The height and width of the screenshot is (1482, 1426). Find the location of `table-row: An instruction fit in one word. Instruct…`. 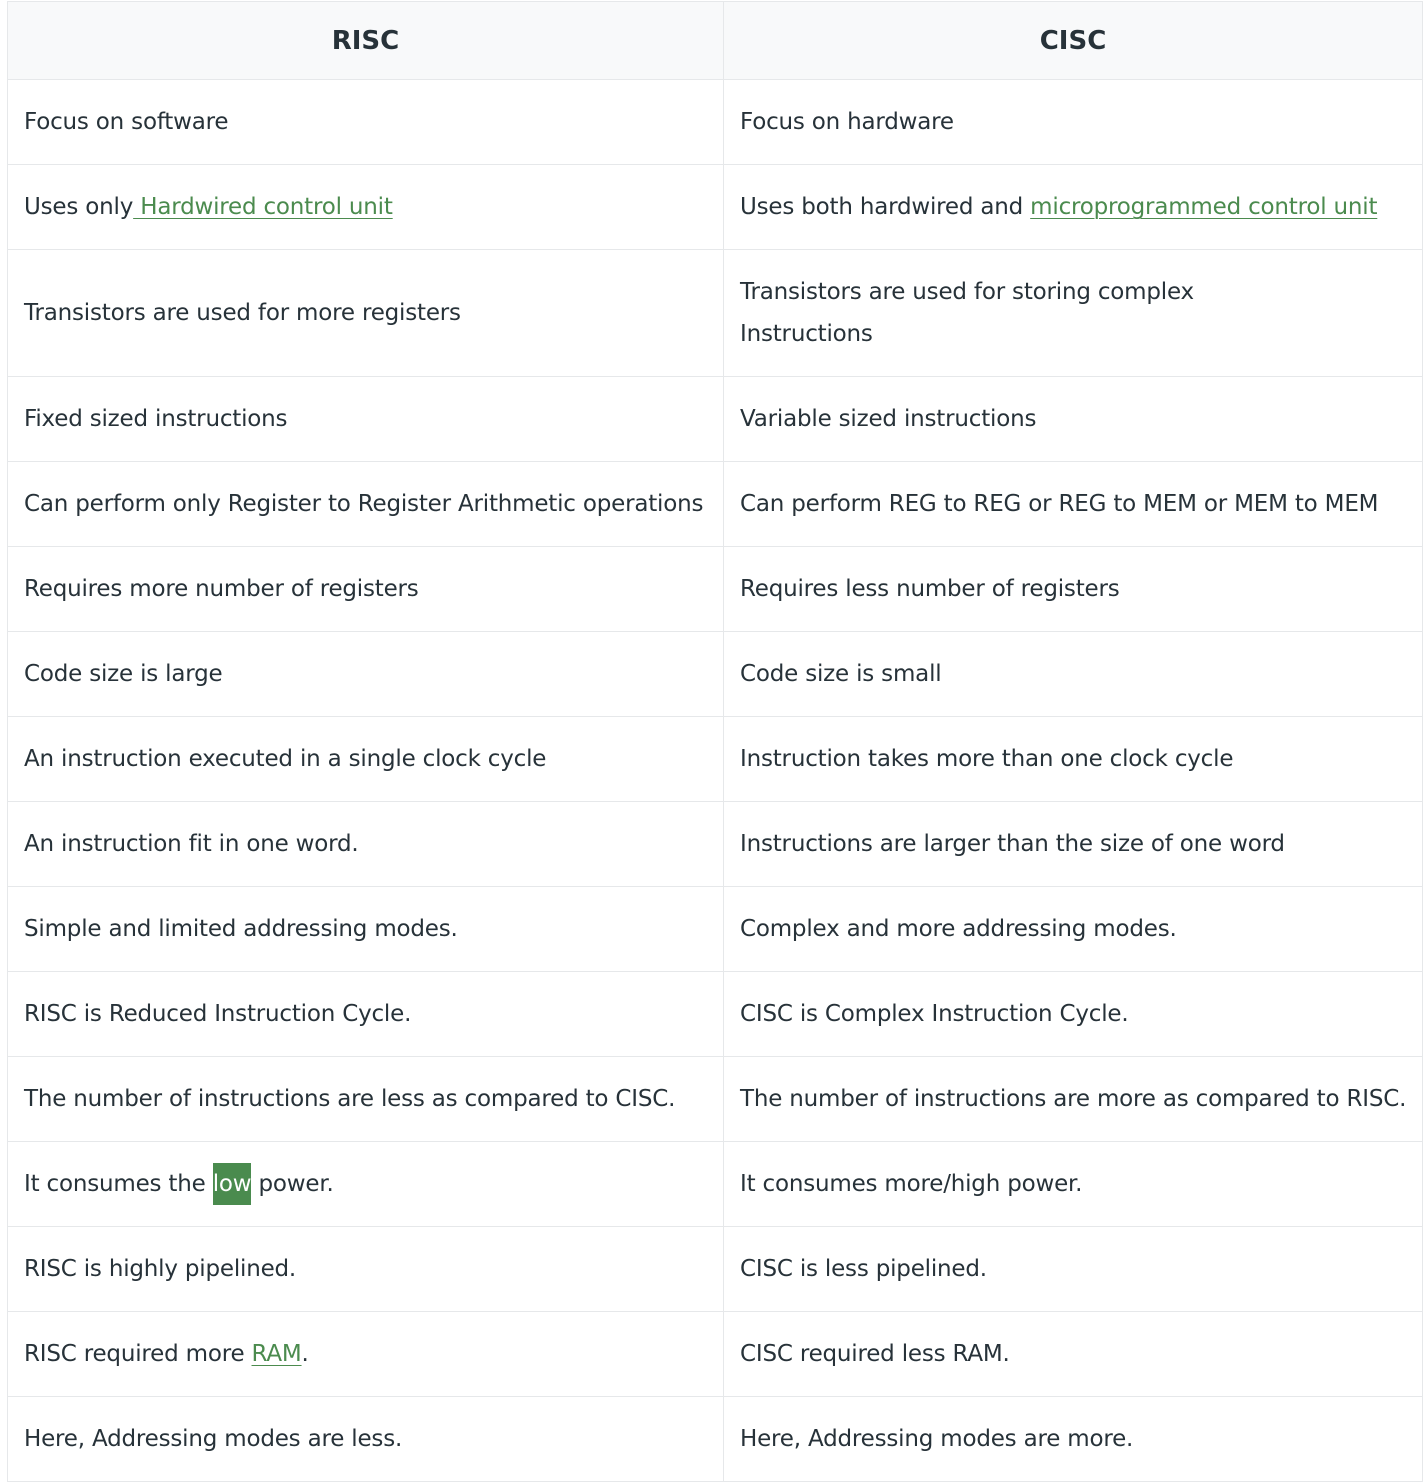

table-row: An instruction fit in one word. Instruct… is located at coordinates (715, 844).